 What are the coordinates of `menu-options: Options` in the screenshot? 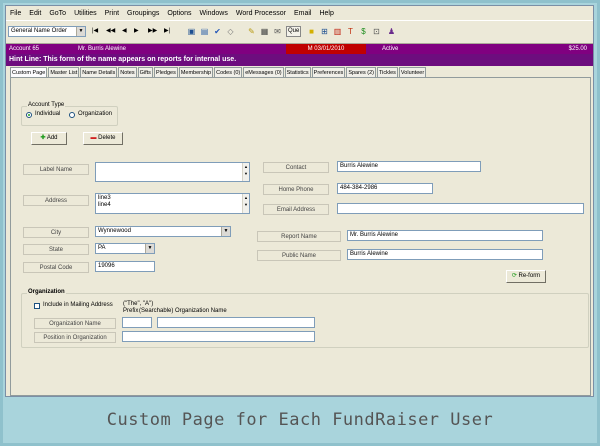 It's located at (179, 13).